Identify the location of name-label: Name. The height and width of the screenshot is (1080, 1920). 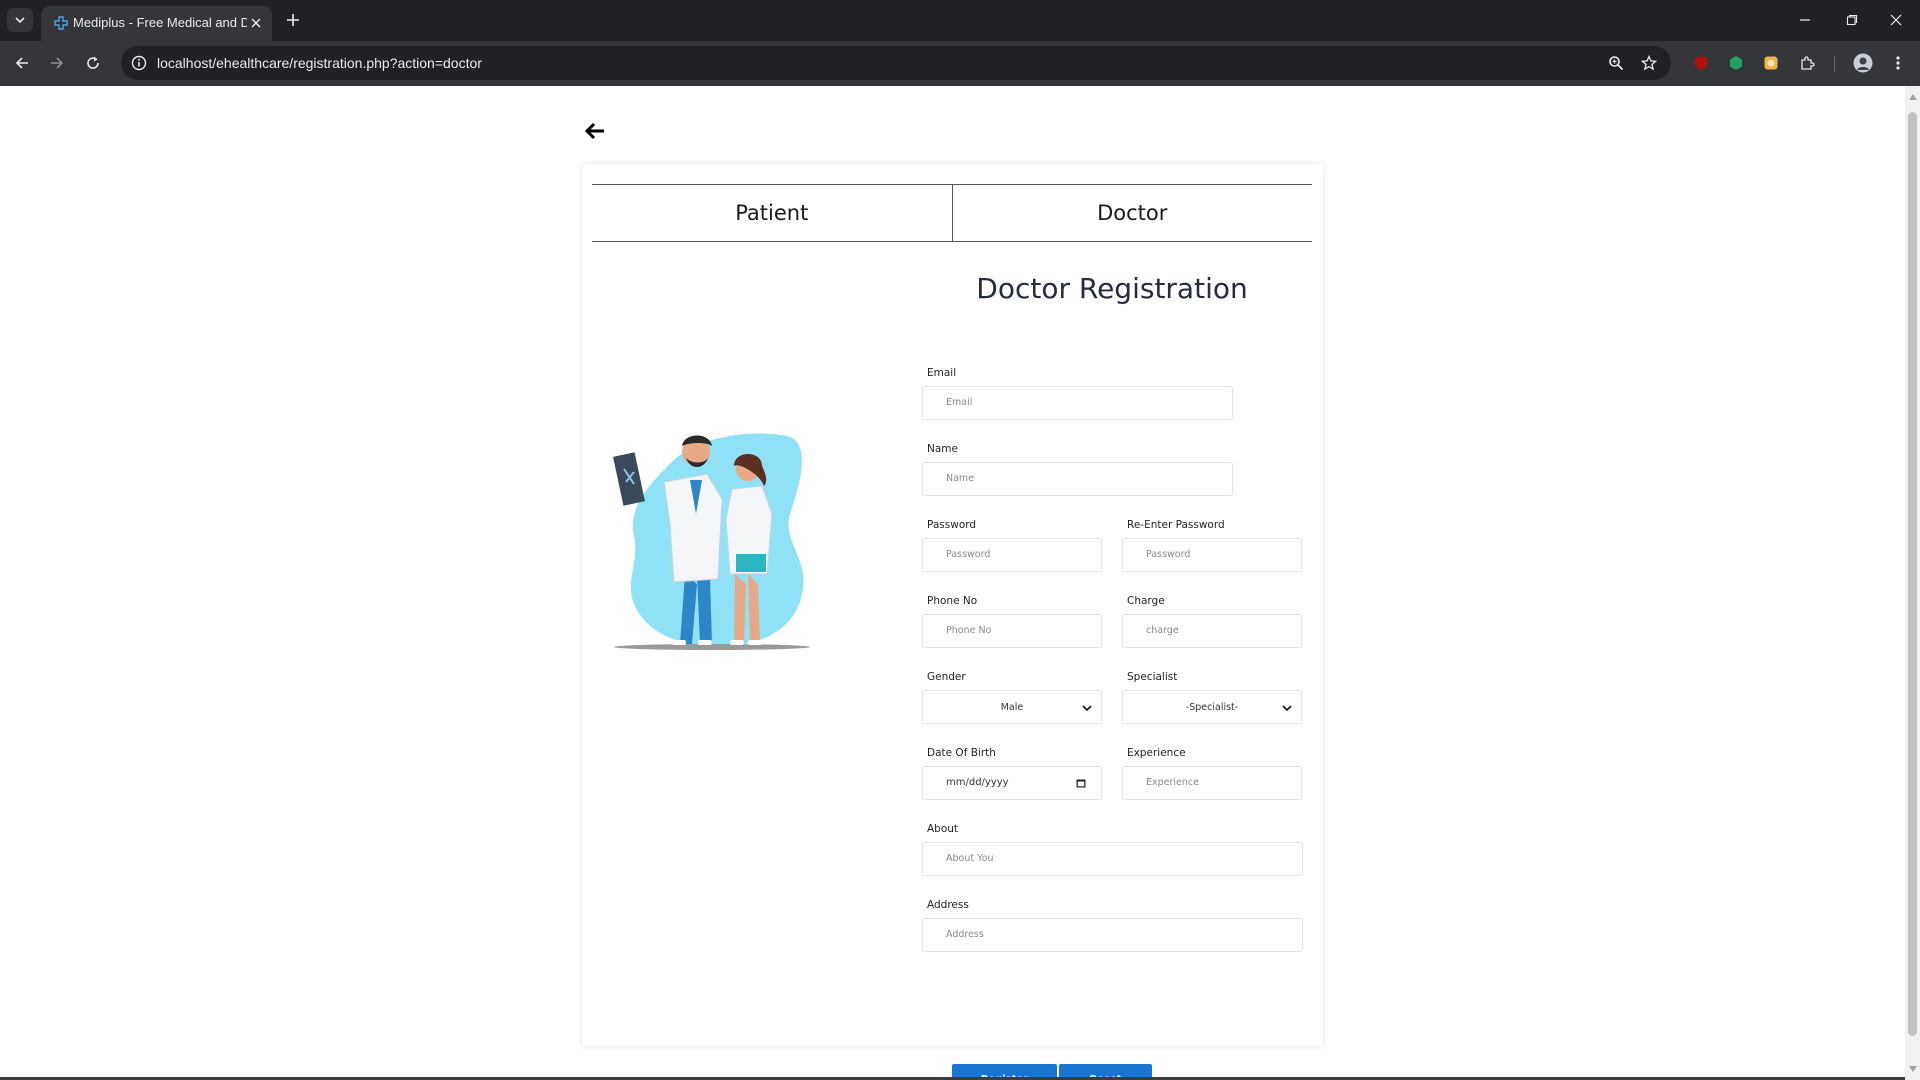
(942, 449).